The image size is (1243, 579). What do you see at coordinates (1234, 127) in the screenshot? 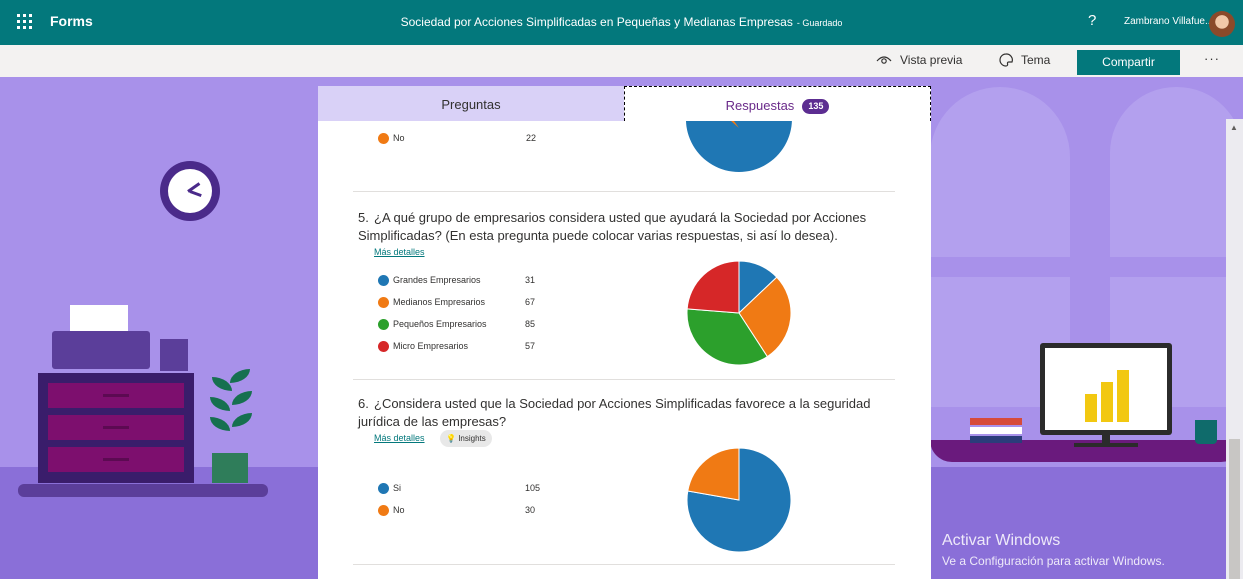
I see `scroll-up-icon: ▲` at bounding box center [1234, 127].